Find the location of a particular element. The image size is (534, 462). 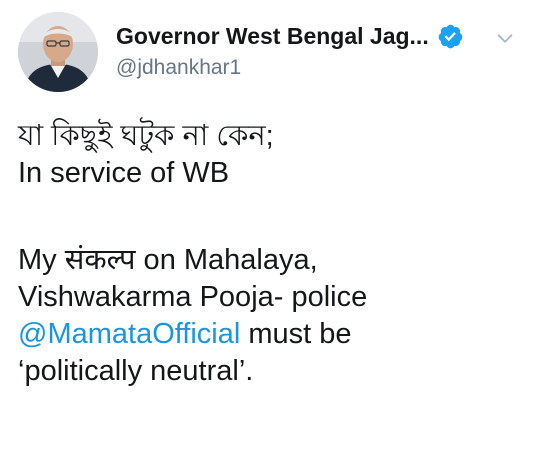

tweet-line-pooja: Vishwakarma Pooja- police is located at coordinates (193, 297).